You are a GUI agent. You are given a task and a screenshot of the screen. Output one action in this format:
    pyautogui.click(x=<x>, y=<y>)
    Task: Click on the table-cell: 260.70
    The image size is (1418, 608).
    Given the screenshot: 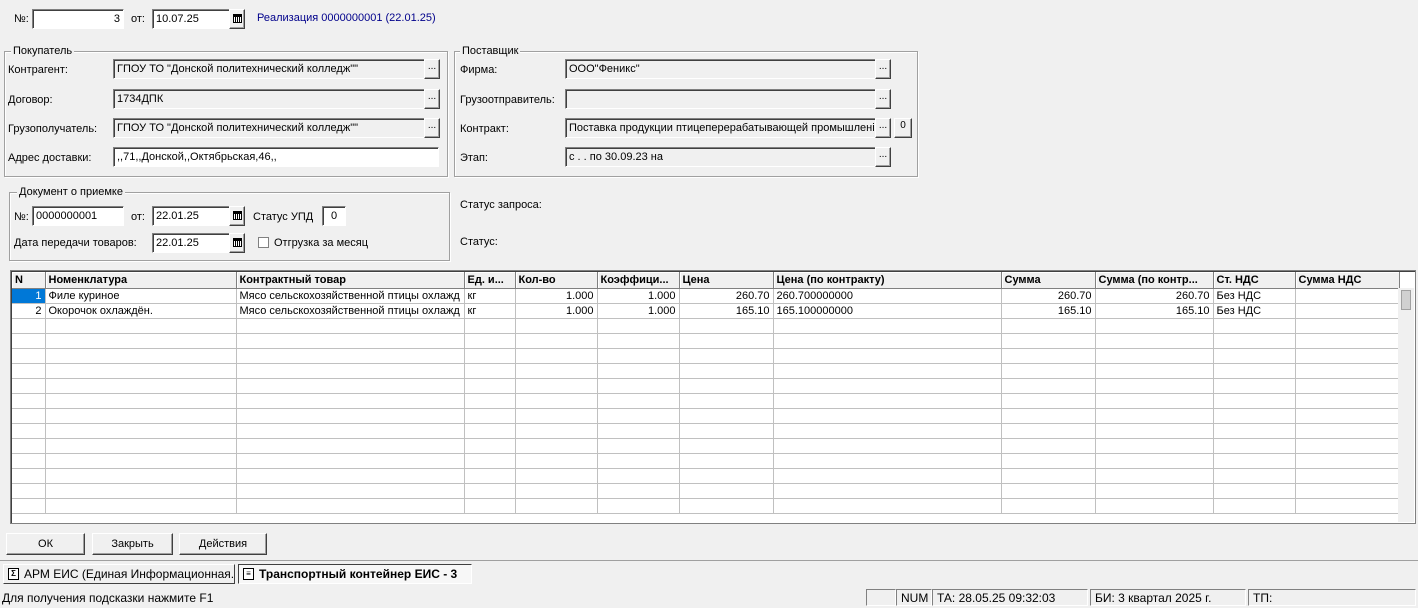 What is the action you would take?
    pyautogui.click(x=1154, y=296)
    